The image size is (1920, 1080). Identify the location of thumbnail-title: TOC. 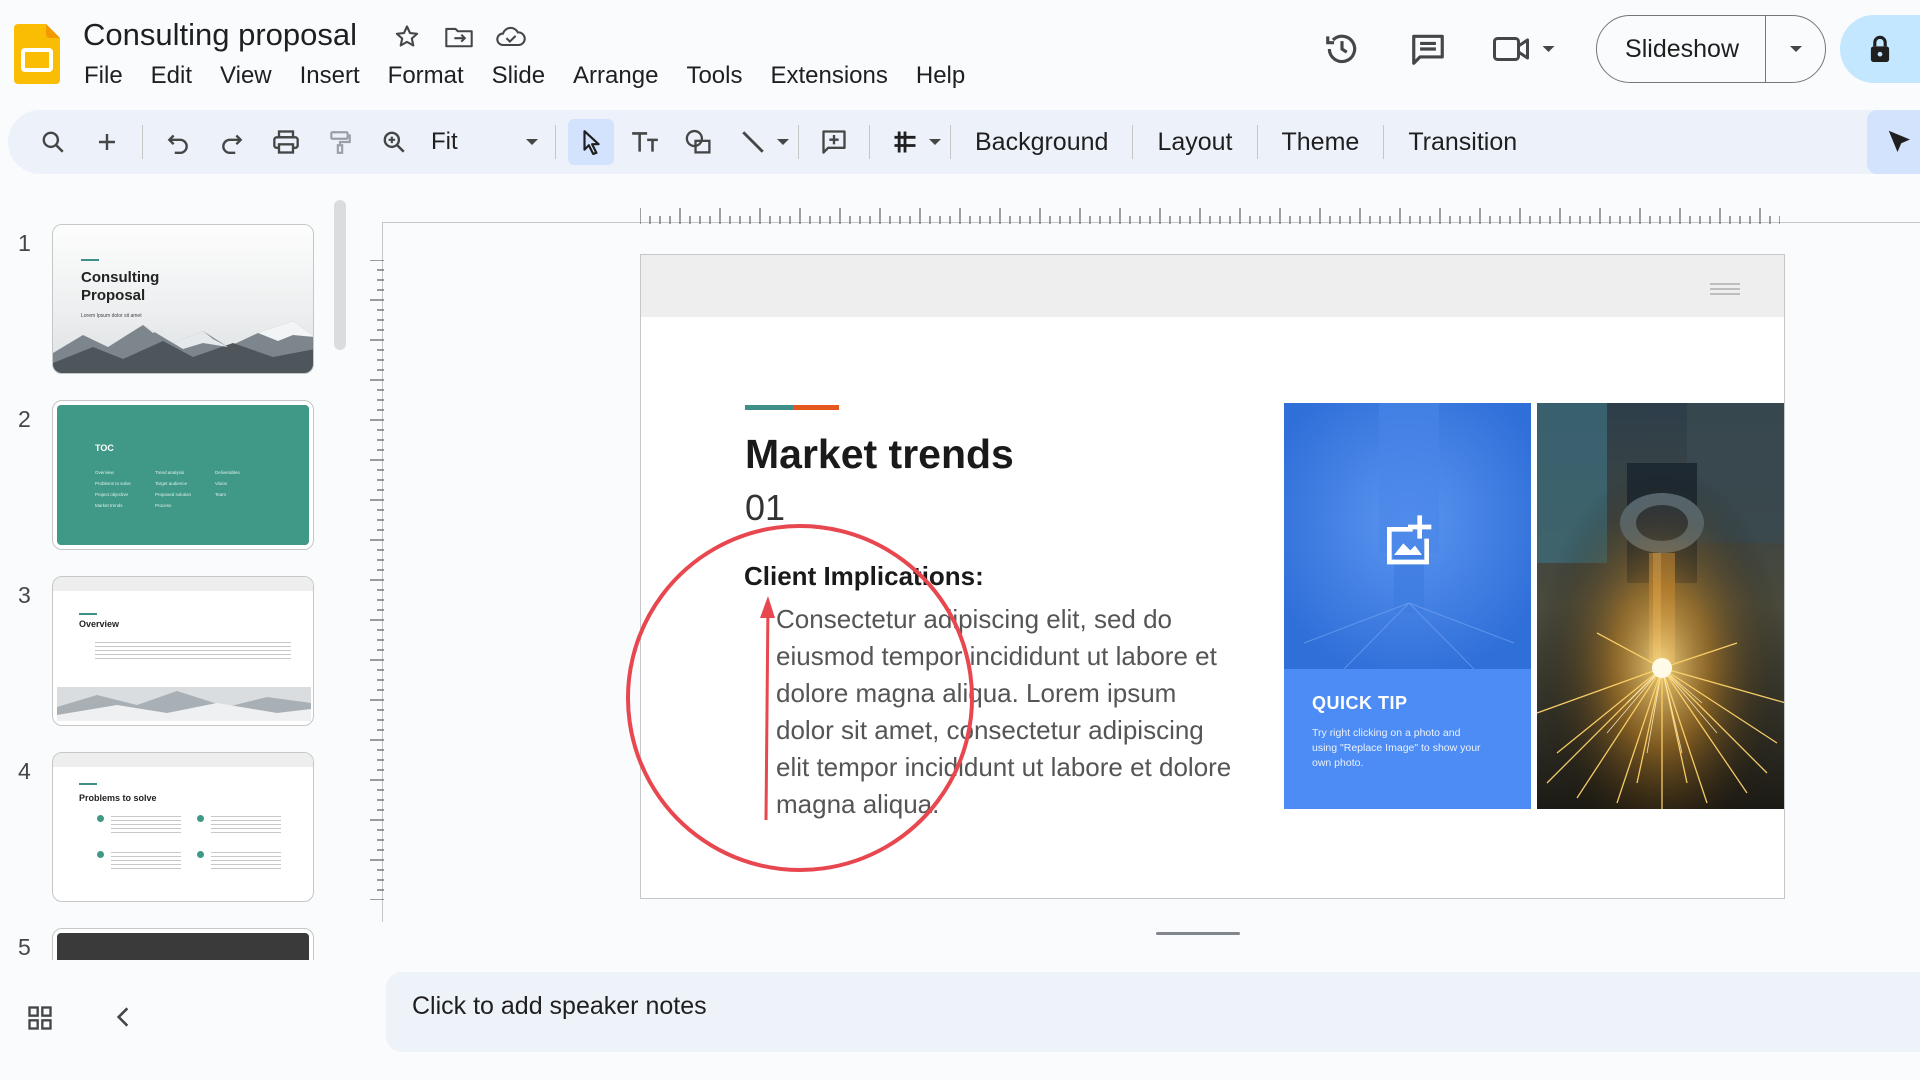
(104, 448).